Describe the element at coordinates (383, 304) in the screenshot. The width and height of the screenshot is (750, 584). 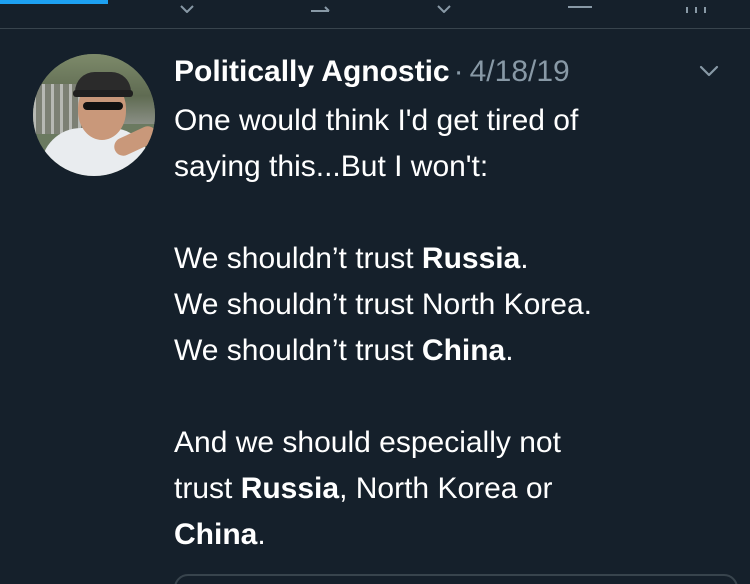
I see `text-segment: We shouldn’t trust North Korea.` at that location.